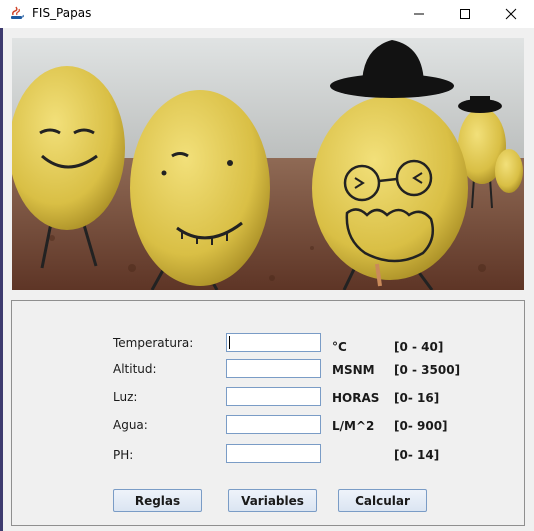  I want to click on close-icon, so click(511, 14).